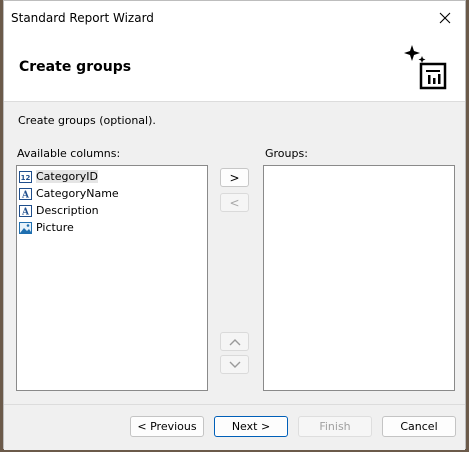  Describe the element at coordinates (167, 426) in the screenshot. I see `previous-button: < Previous` at that location.